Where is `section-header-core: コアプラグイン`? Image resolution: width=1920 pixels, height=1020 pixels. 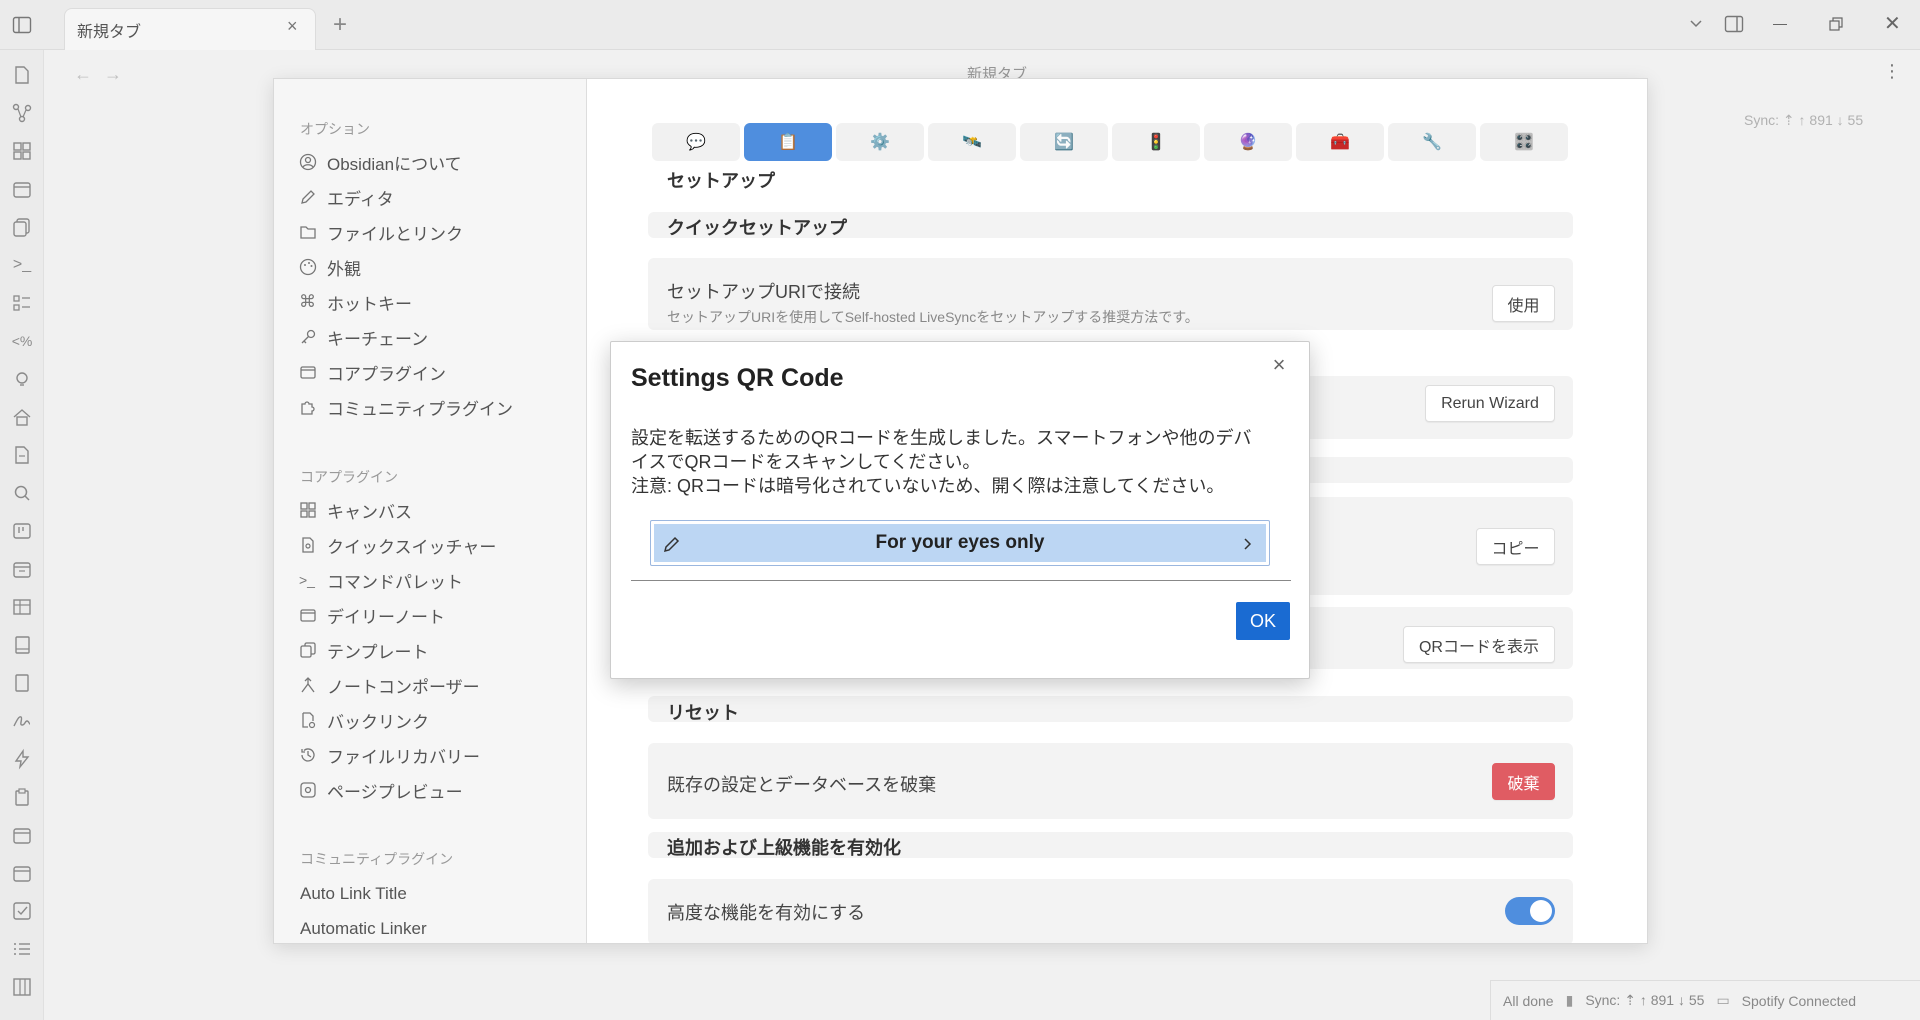 section-header-core: コアプラグイン is located at coordinates (349, 477).